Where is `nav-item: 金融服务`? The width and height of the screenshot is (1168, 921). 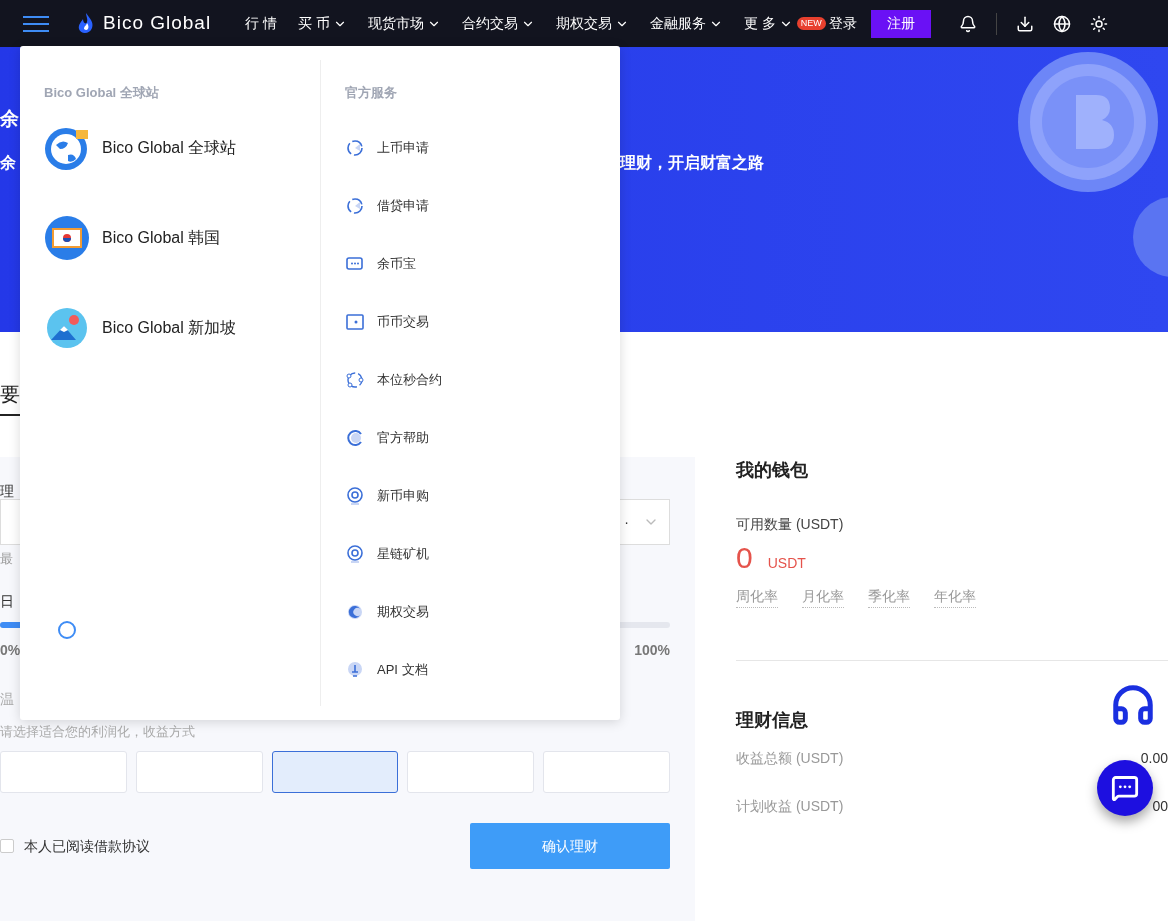
nav-item: 金融服务 is located at coordinates (686, 23).